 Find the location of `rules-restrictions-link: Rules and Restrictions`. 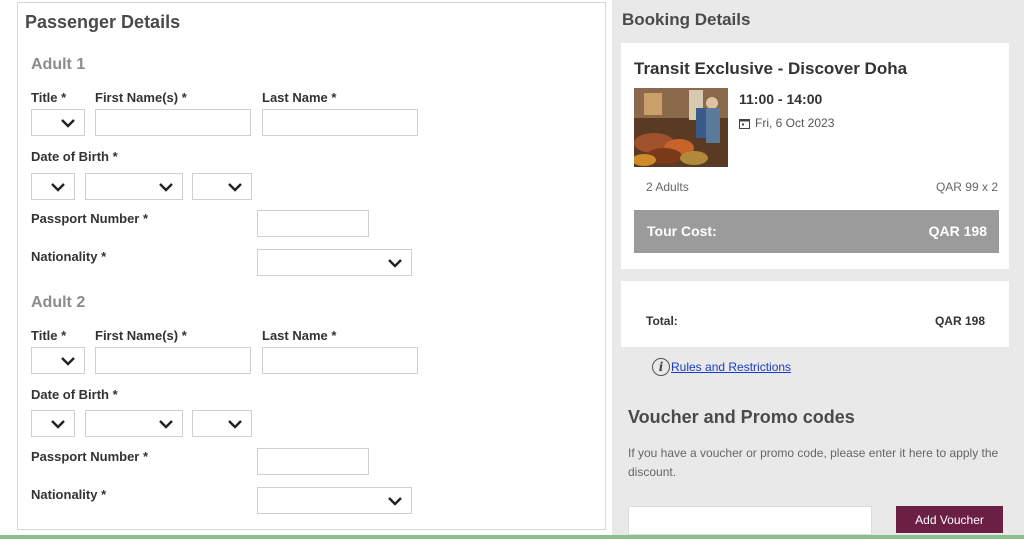

rules-restrictions-link: Rules and Restrictions is located at coordinates (731, 367).